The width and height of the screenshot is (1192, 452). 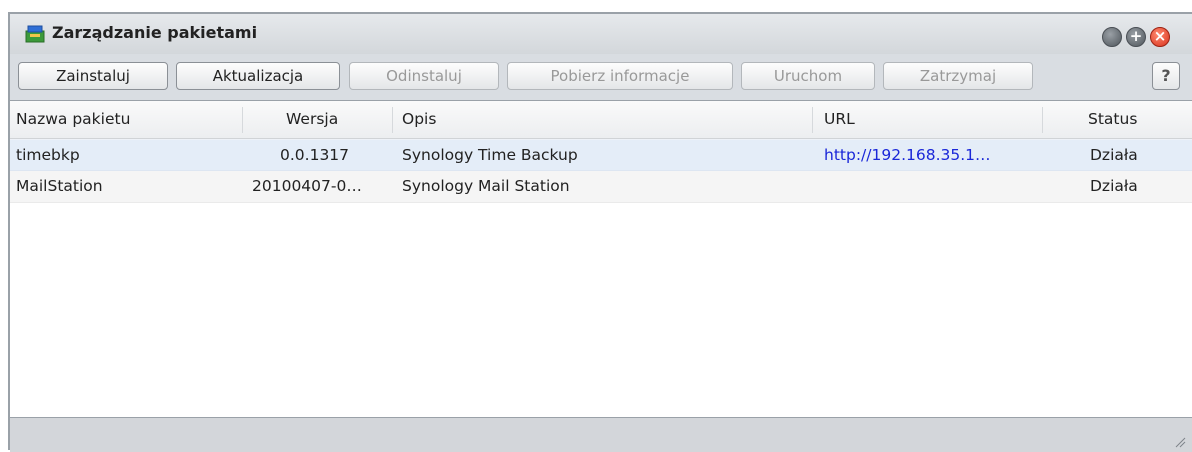 I want to click on package-icon, so click(x=35, y=34).